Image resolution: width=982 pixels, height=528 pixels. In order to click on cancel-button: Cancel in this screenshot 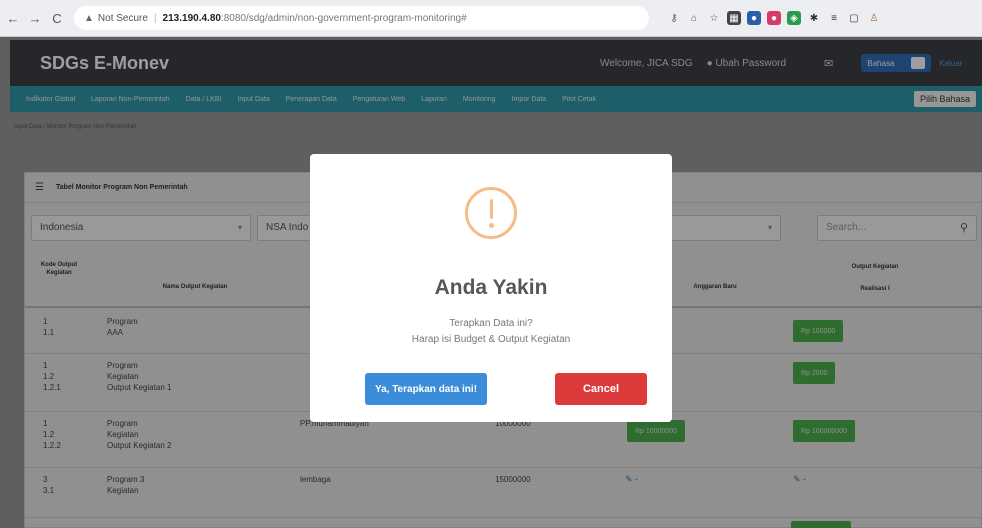, I will do `click(601, 389)`.